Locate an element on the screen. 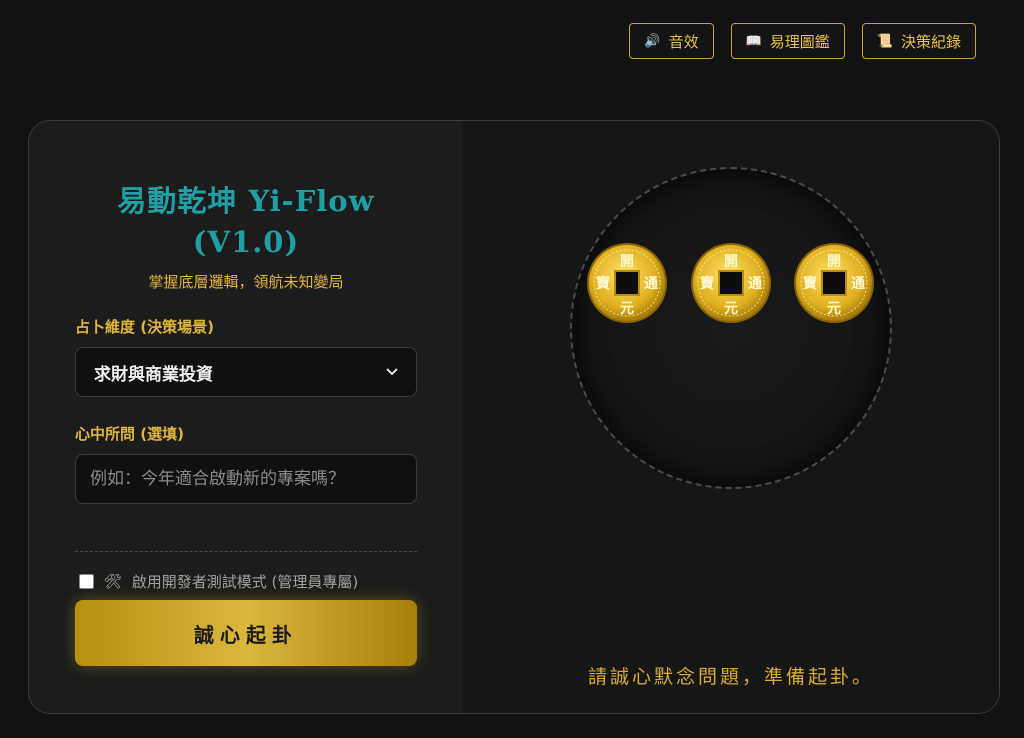 The height and width of the screenshot is (738, 1024). top-toolbar: 🔊 音效 📖 易理圖鑑 📜 決策紀錄 is located at coordinates (802, 41).